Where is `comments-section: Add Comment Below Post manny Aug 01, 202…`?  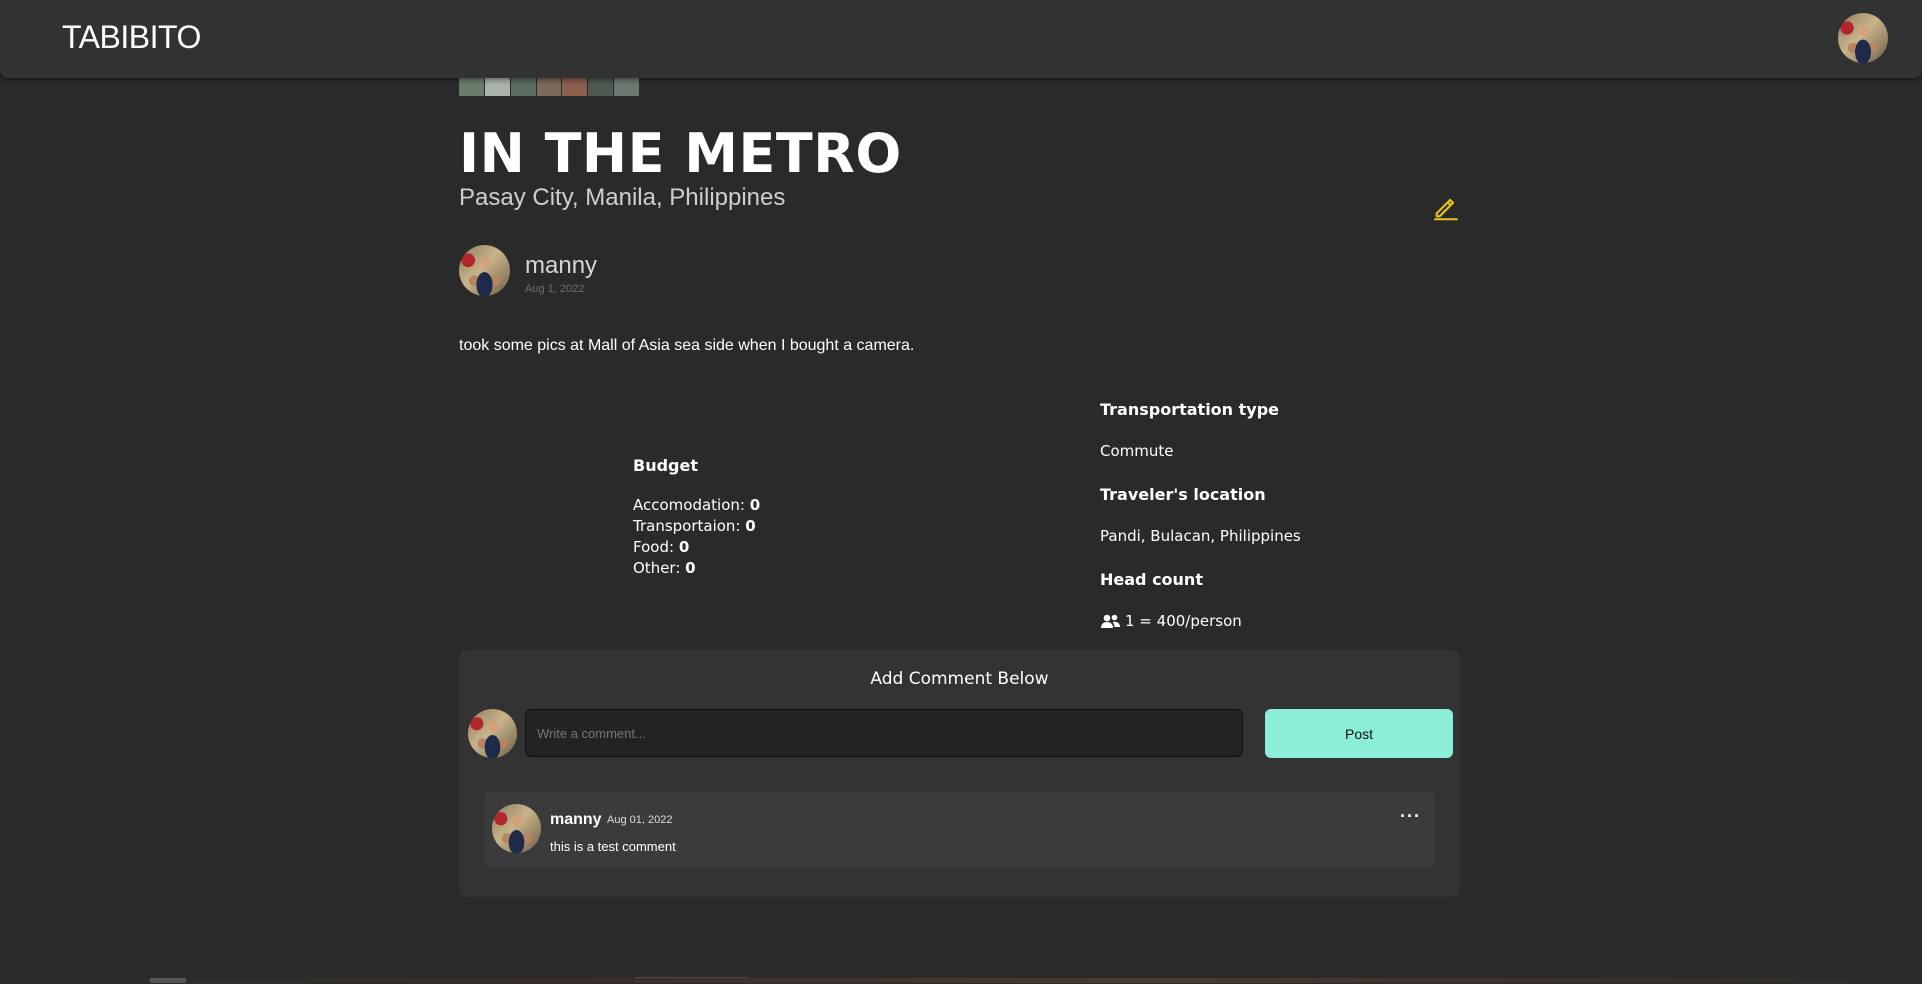
comments-section: Add Comment Below Post manny Aug 01, 202… is located at coordinates (959, 773).